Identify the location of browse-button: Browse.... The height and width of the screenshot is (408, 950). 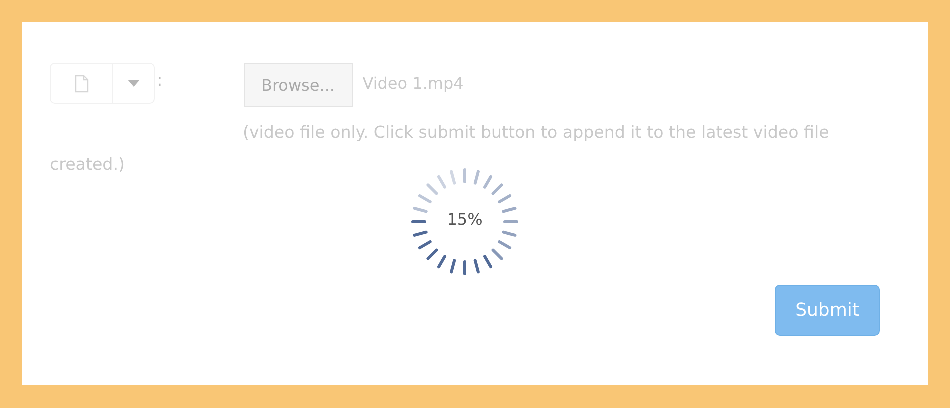
(298, 85).